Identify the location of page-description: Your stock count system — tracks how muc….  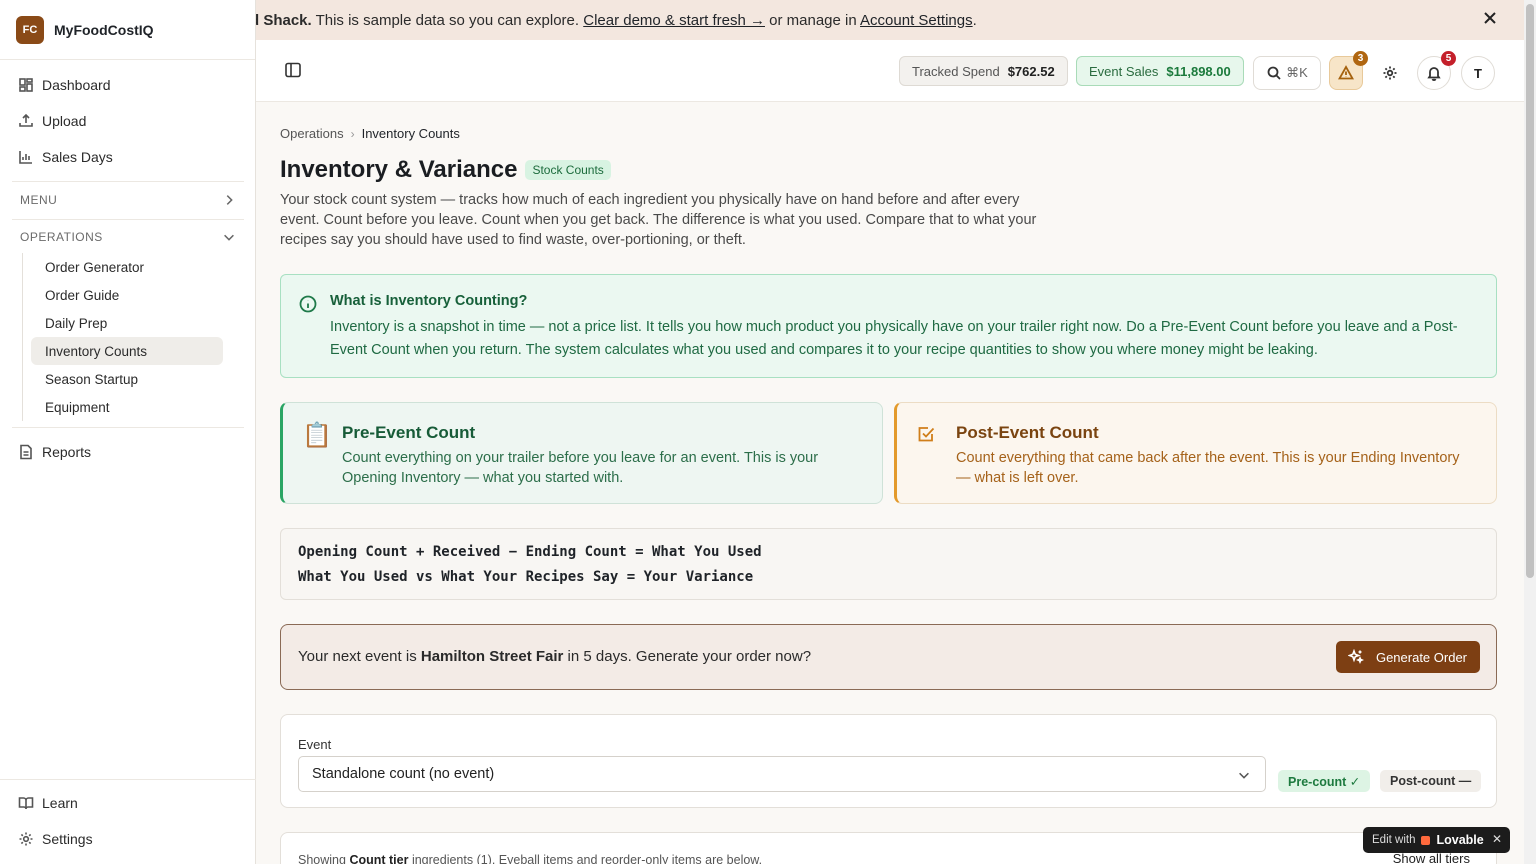
(658, 220).